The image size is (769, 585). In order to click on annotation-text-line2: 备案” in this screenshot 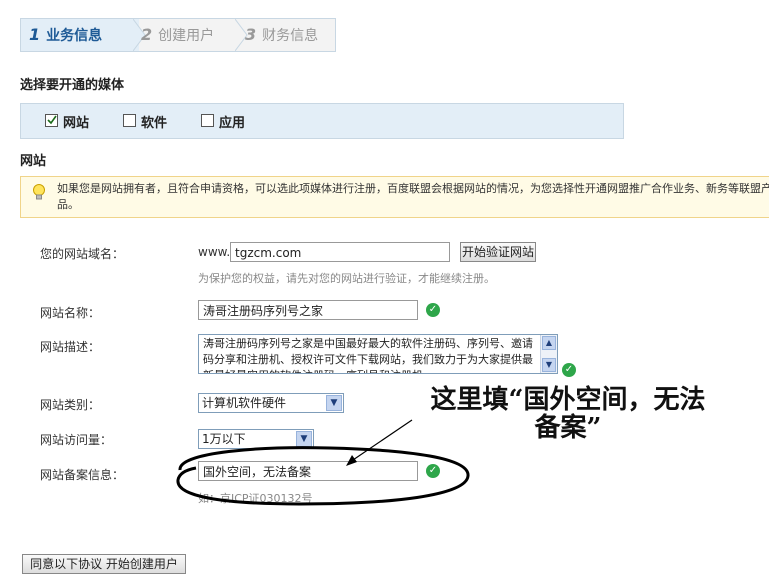, I will do `click(568, 428)`.